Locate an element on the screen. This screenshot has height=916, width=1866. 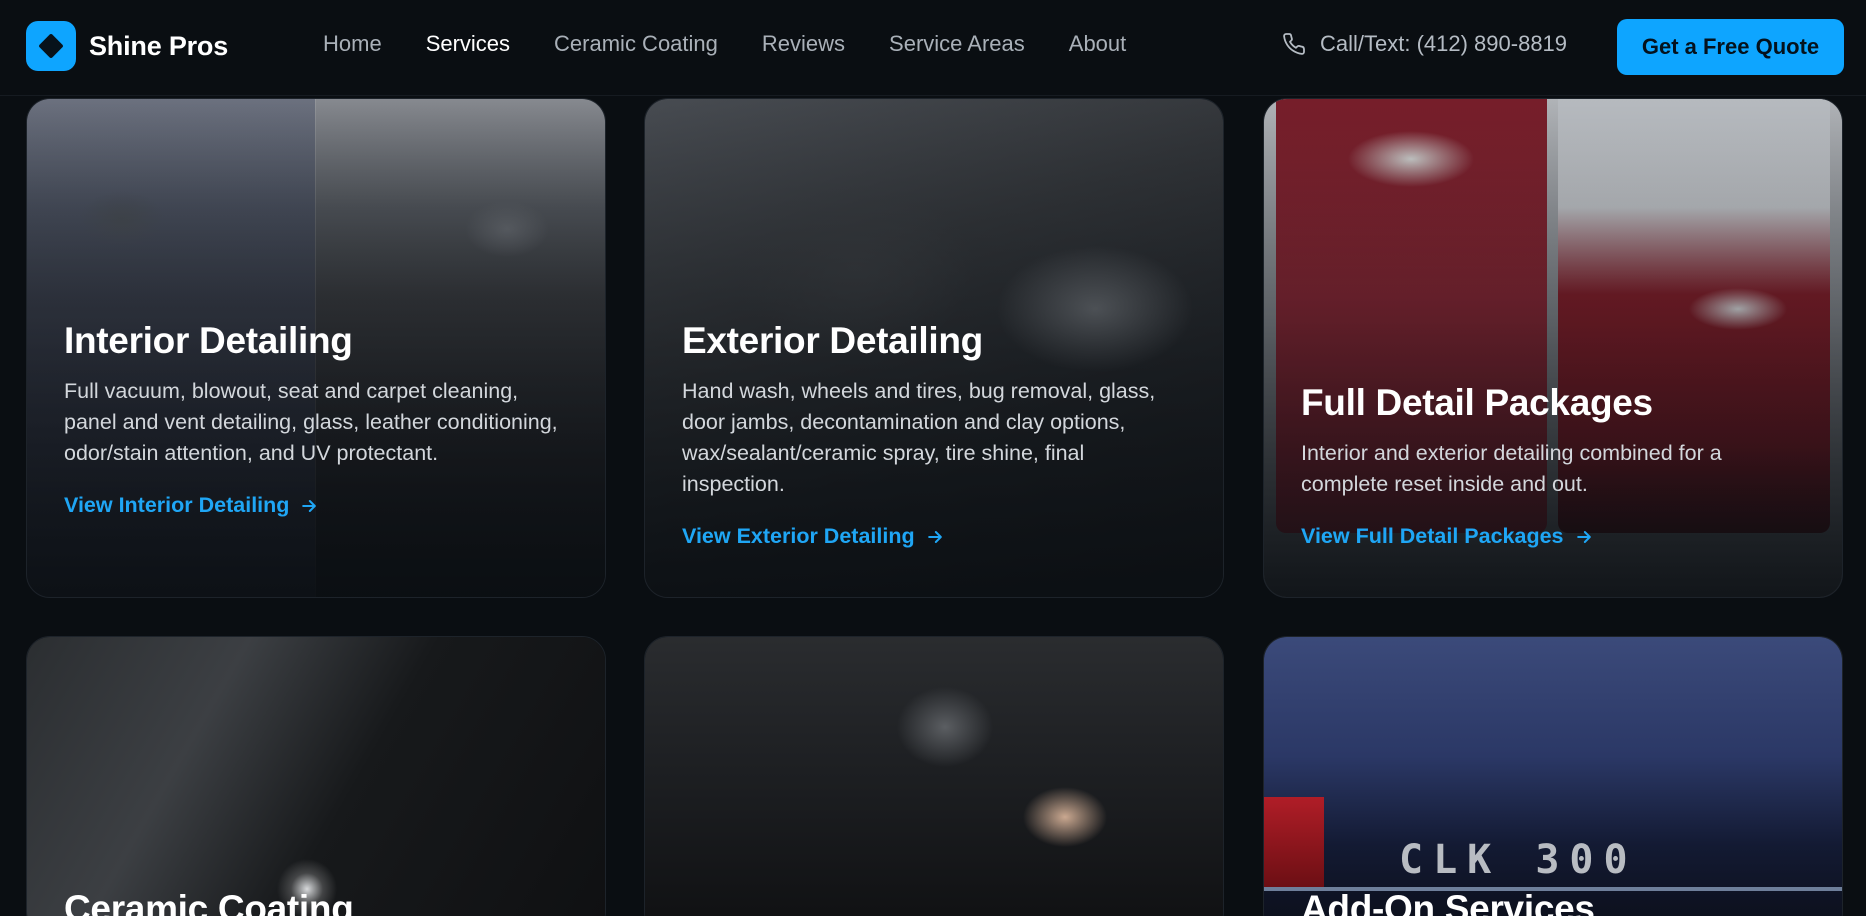
service-card-addon: CLK 300 Add-On Services is located at coordinates (1553, 776).